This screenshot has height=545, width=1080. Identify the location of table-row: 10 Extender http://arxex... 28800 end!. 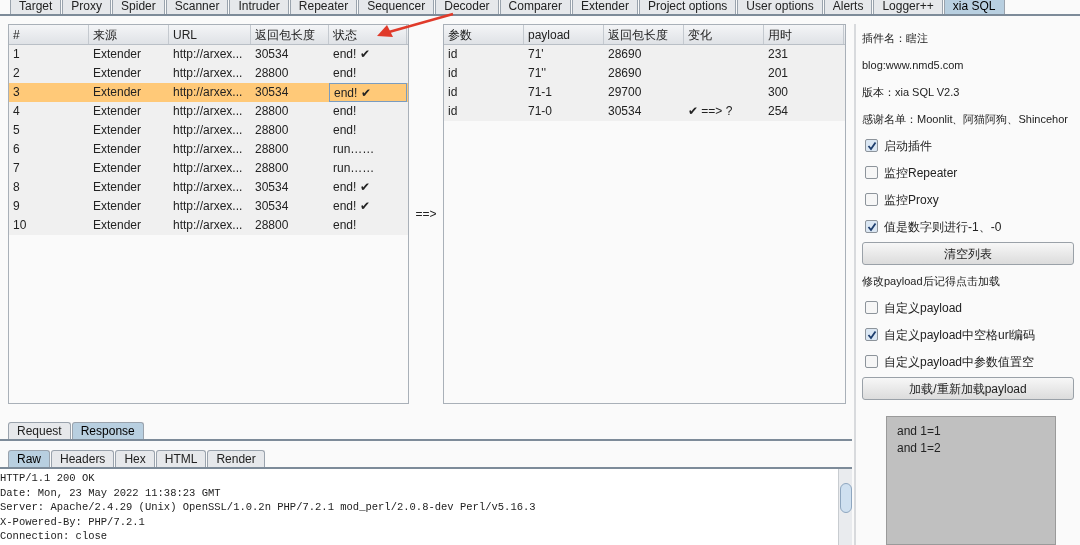
(208, 225).